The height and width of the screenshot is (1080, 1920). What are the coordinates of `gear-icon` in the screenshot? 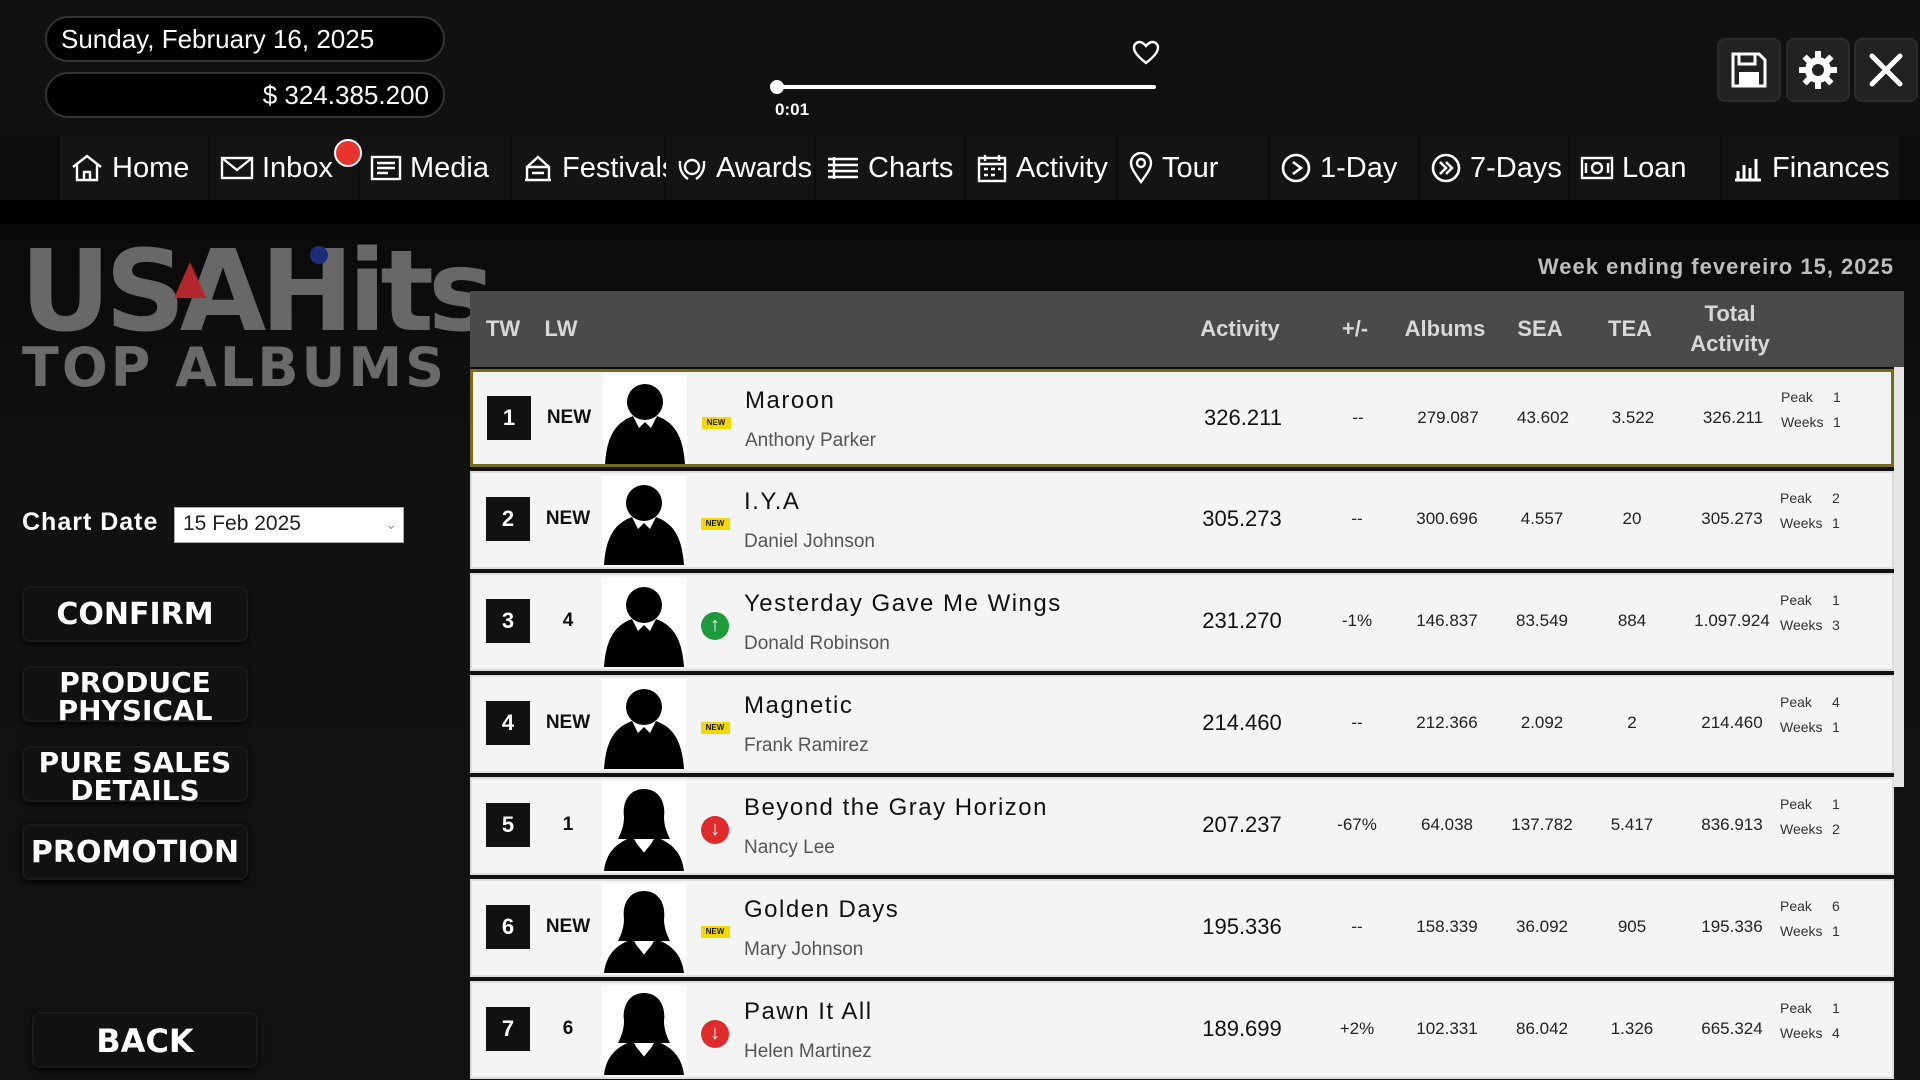 It's located at (1818, 70).